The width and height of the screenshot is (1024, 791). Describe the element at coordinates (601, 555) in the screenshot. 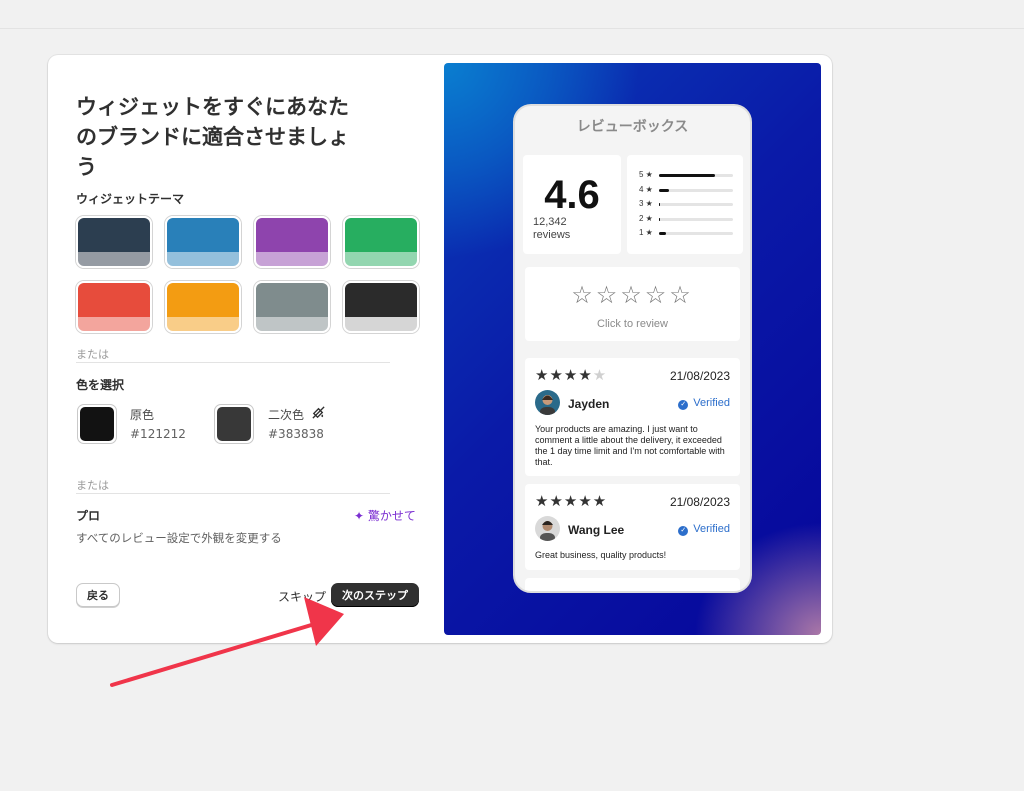

I see `review-text: Great business, quality products!` at that location.